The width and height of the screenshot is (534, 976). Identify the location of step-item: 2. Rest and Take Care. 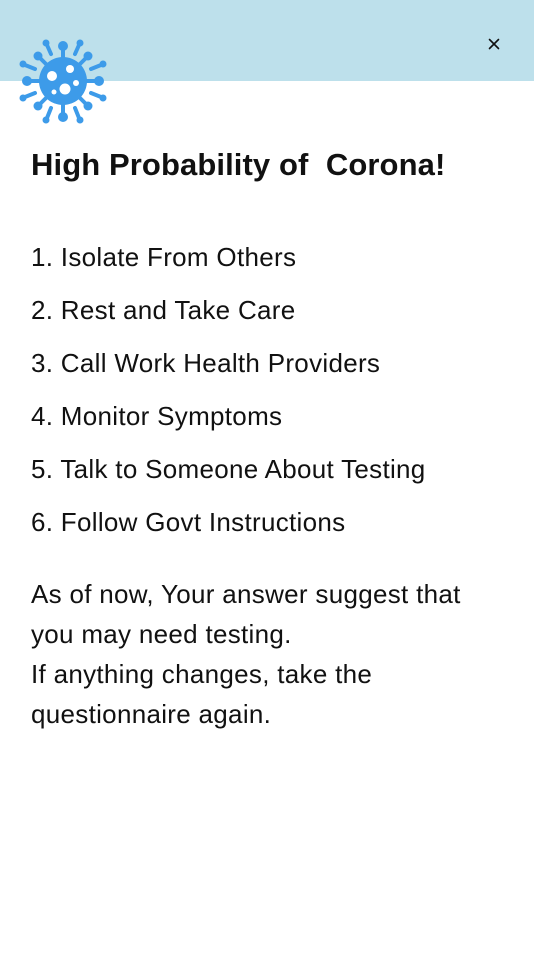
(163, 310).